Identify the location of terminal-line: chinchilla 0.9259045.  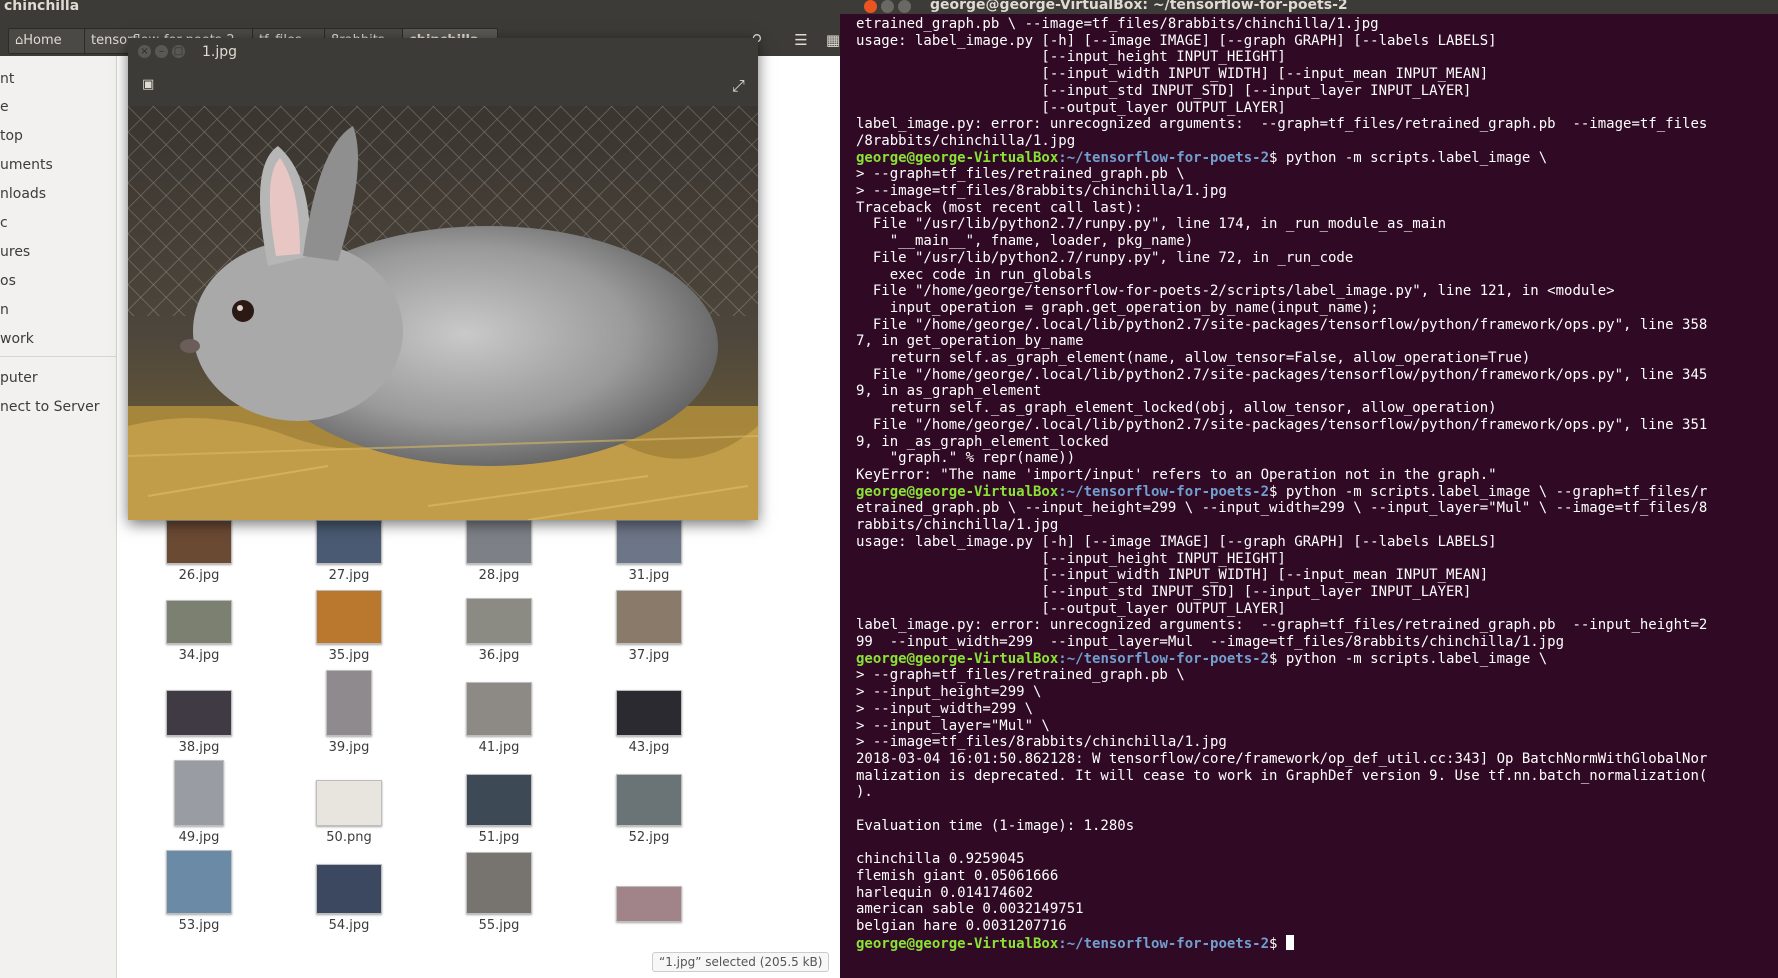
(1309, 859).